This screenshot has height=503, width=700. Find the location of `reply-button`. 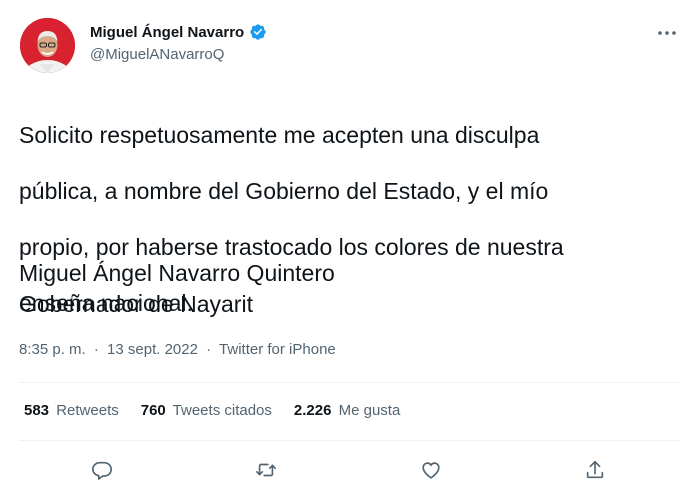

reply-button is located at coordinates (102, 470).